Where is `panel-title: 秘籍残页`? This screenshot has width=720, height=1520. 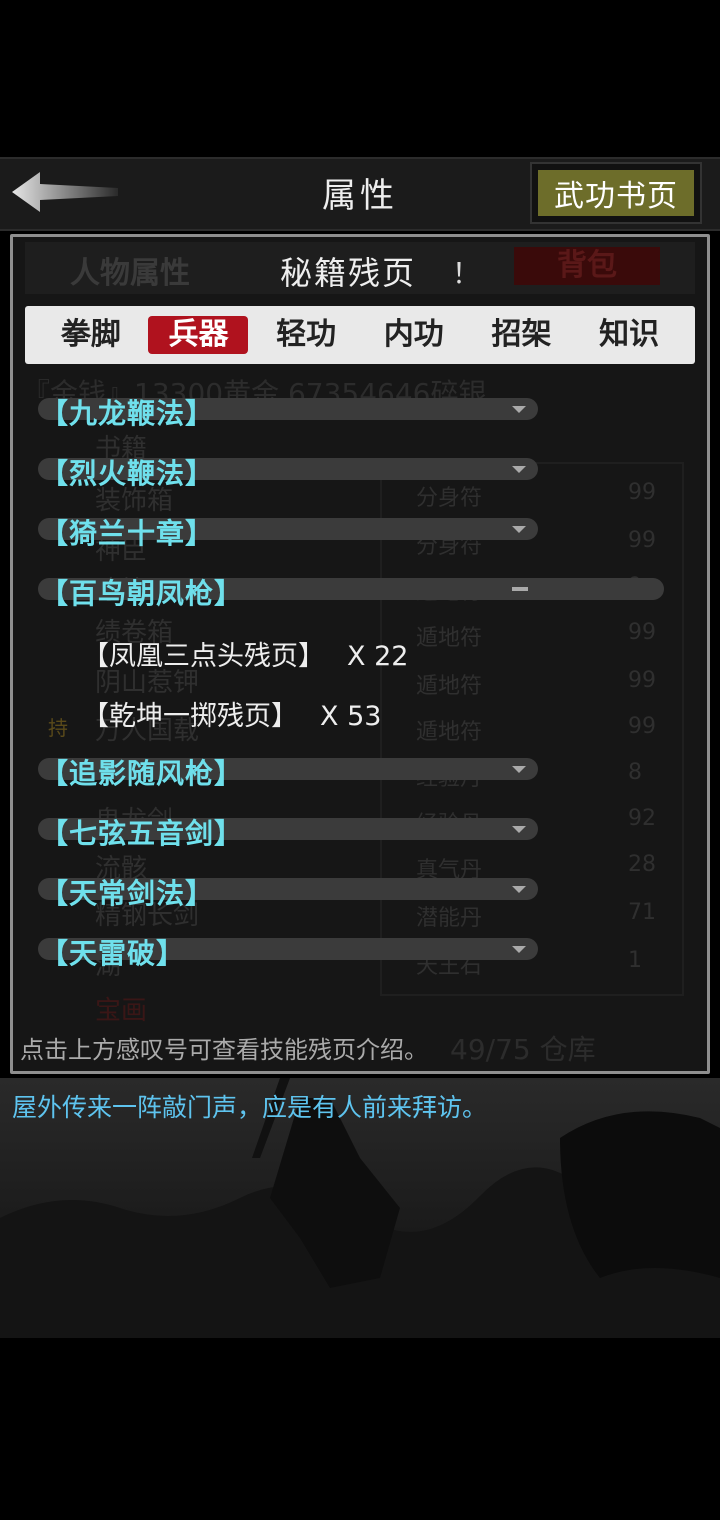
panel-title: 秘籍残页 is located at coordinates (348, 273).